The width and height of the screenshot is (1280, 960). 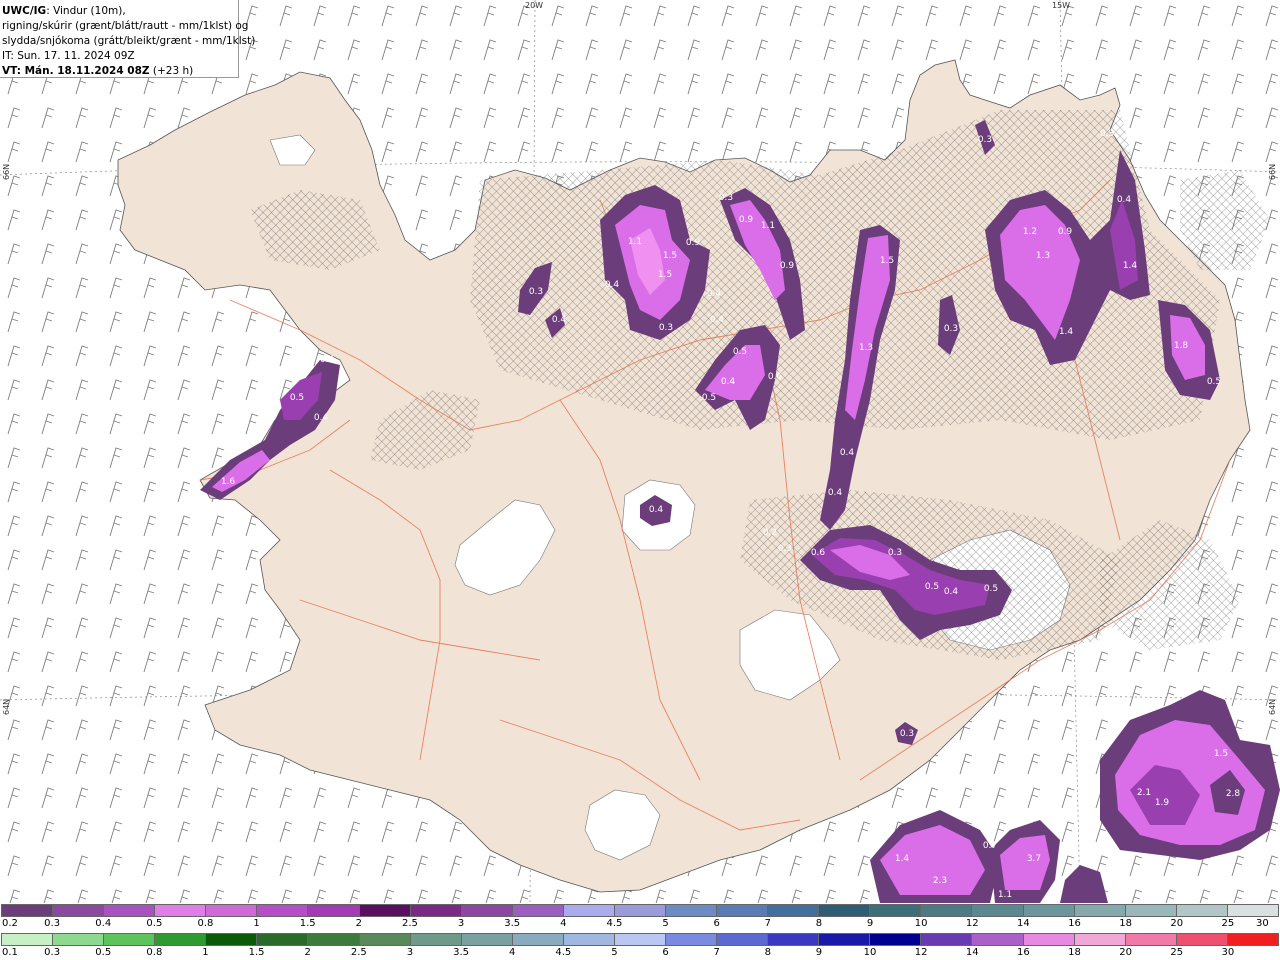 I want to click on value-label: 1.3, so click(x=866, y=348).